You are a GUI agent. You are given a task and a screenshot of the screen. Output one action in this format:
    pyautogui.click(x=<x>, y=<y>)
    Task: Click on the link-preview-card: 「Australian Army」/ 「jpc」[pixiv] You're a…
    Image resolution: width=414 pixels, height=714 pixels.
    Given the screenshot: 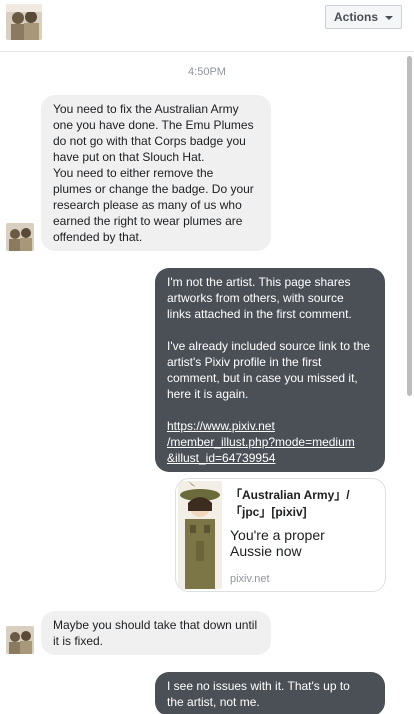 What is the action you would take?
    pyautogui.click(x=280, y=535)
    